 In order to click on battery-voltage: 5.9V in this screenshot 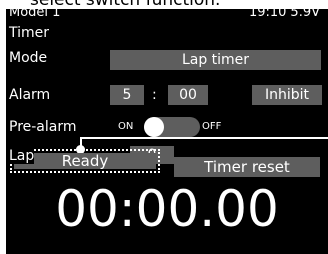, I will do `click(305, 14)`.